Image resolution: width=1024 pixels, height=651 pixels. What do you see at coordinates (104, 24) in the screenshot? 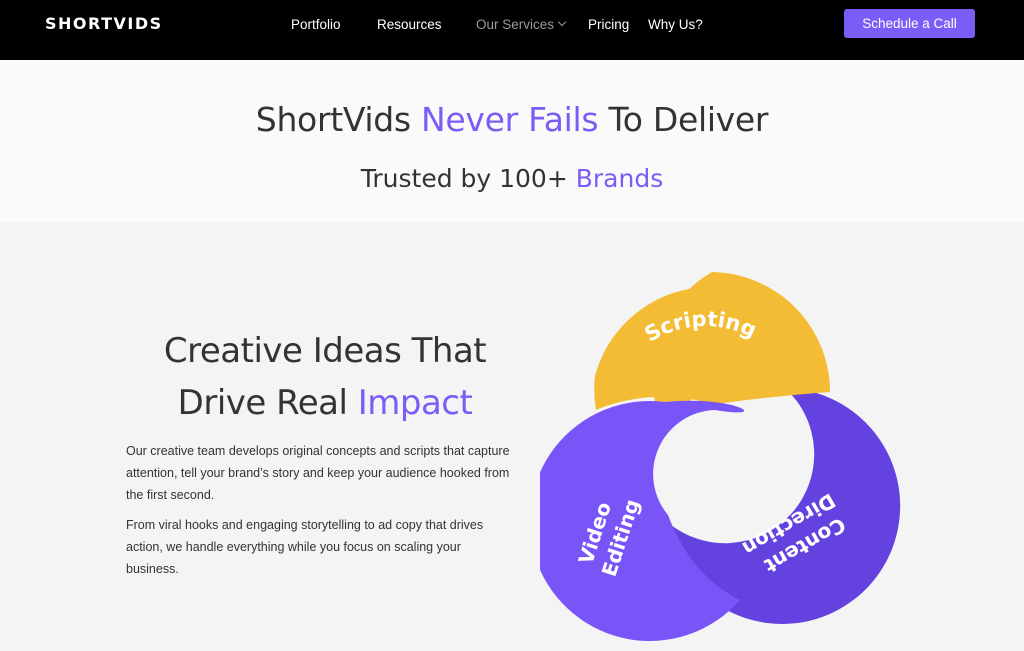
I see `brand-logo: SHORTVIDS` at bounding box center [104, 24].